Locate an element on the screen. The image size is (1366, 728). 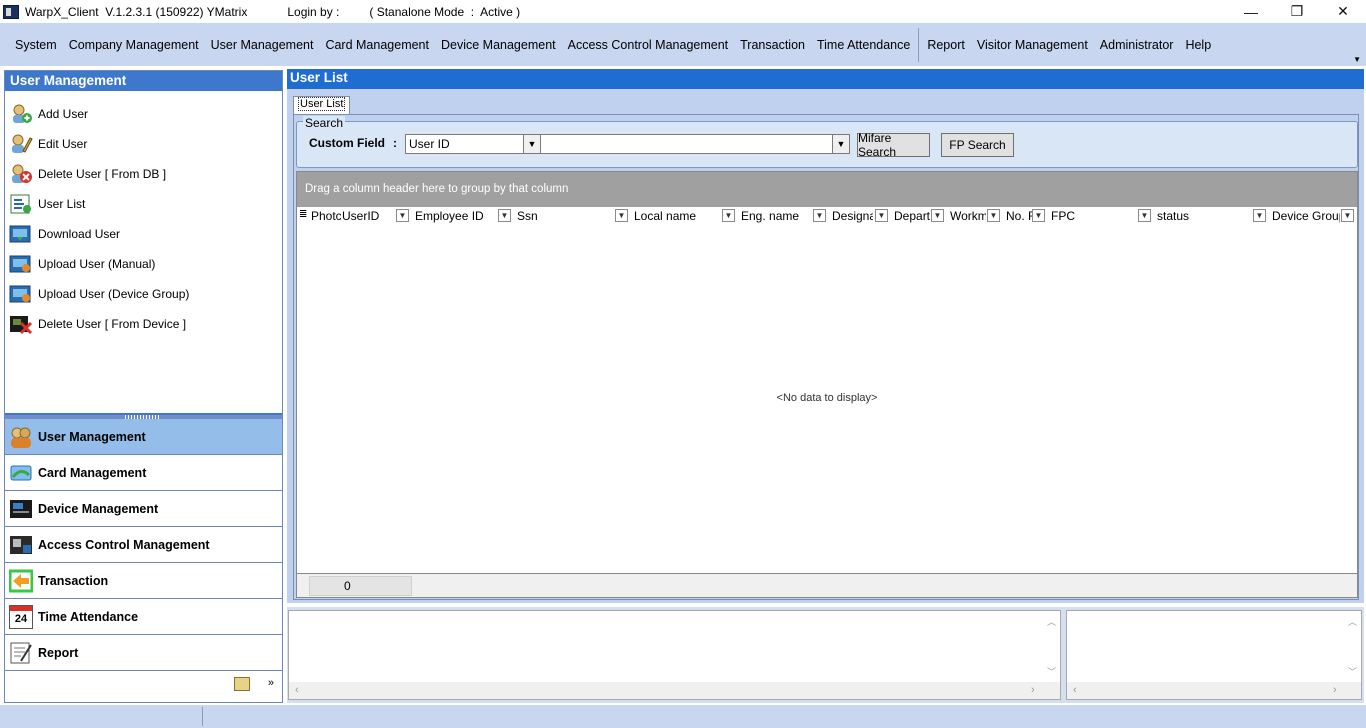
folder-icon is located at coordinates (242, 684).